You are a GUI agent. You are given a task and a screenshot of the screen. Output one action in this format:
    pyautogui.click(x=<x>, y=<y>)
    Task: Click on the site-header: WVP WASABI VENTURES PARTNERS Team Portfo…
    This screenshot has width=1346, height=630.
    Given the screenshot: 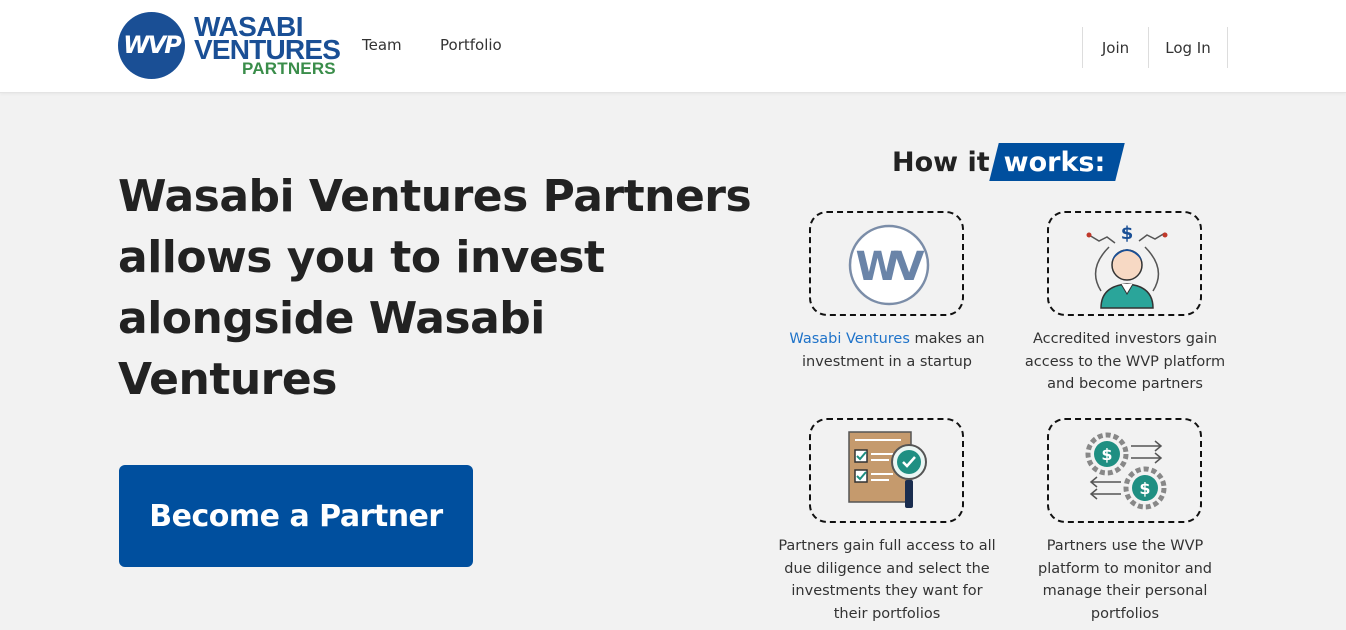 What is the action you would take?
    pyautogui.click(x=673, y=46)
    